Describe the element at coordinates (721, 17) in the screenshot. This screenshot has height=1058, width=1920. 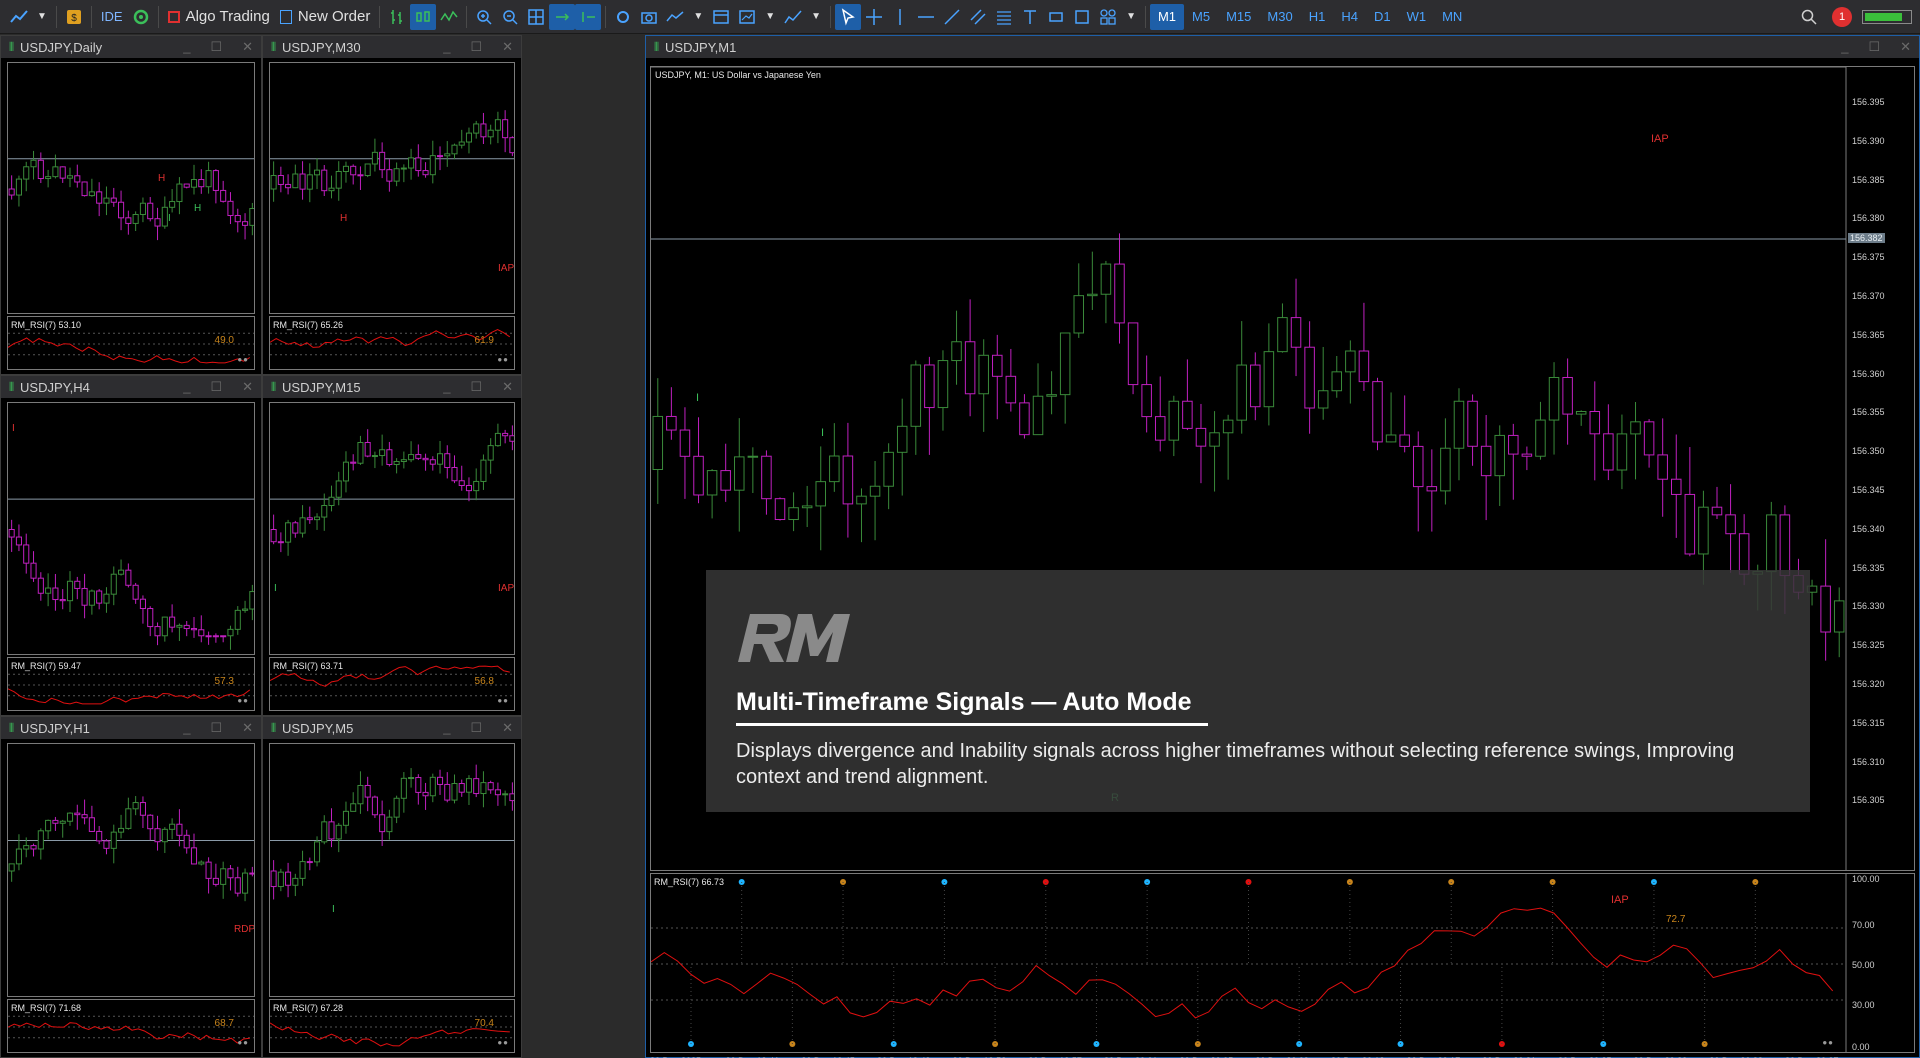
I see `templates-icon` at that location.